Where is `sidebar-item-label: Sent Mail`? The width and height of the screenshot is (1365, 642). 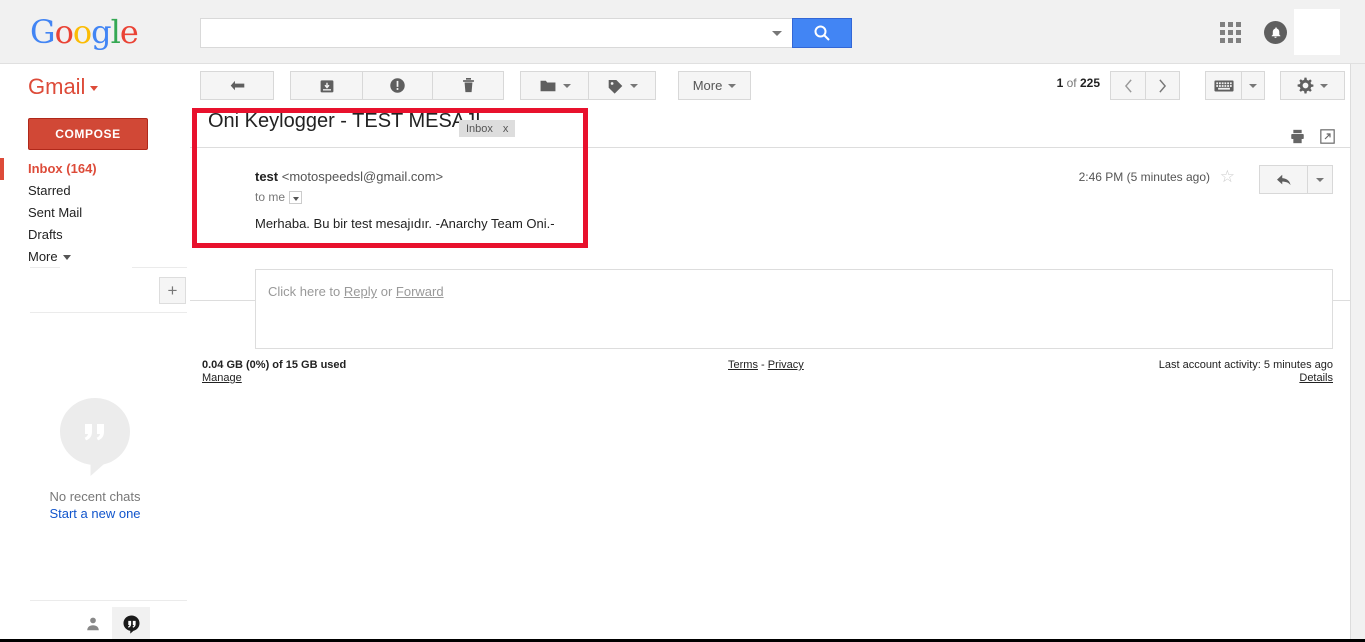 sidebar-item-label: Sent Mail is located at coordinates (55, 212).